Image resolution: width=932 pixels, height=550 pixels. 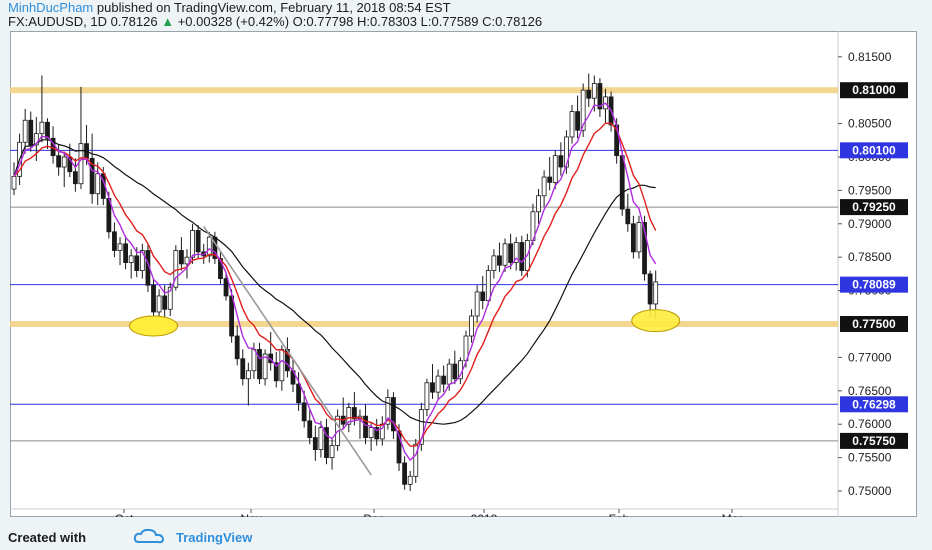 What do you see at coordinates (874, 441) in the screenshot?
I see `level-price-tag-label: 0.75750` at bounding box center [874, 441].